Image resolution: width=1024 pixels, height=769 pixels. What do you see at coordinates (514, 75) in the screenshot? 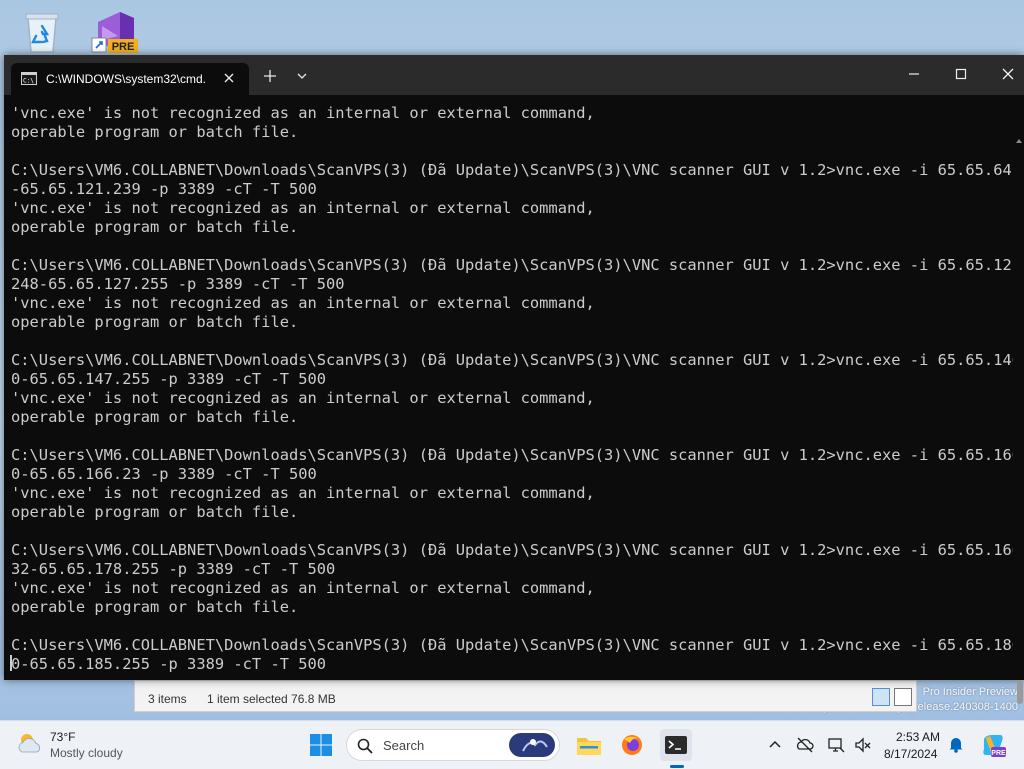
I see `title-bar: C:\ C:\WINDOWS\system32\cmd.` at bounding box center [514, 75].